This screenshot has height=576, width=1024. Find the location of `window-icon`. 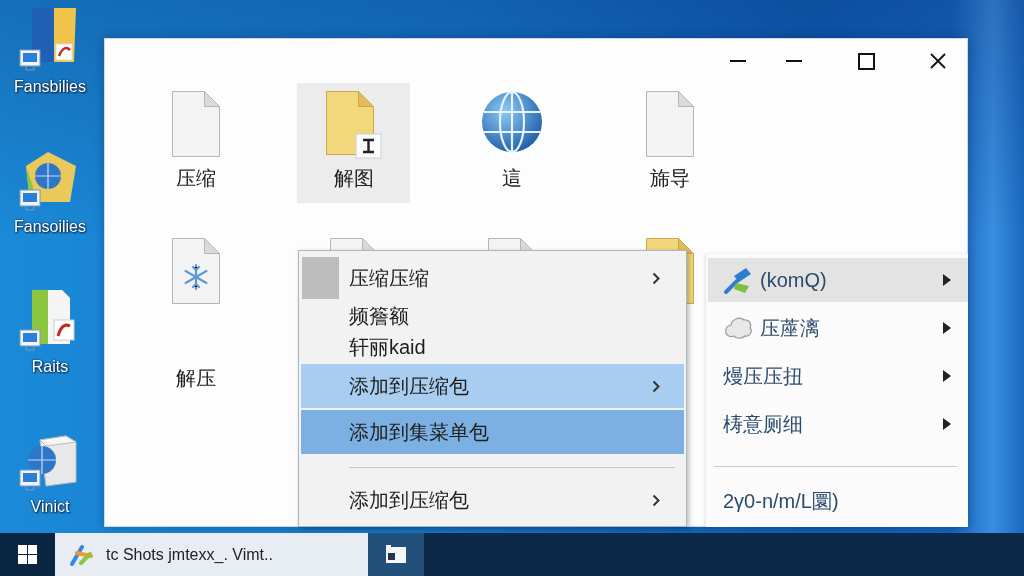

window-icon is located at coordinates (396, 554).